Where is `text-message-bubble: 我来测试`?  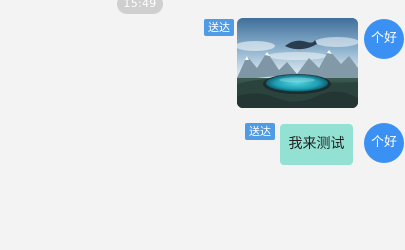 text-message-bubble: 我来测试 is located at coordinates (316, 144).